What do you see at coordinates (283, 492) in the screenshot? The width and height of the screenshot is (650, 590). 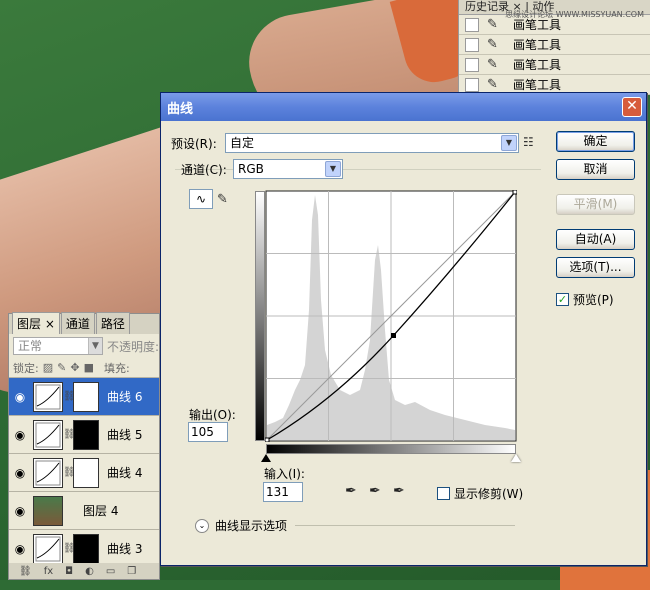 I see `input-field: 131` at bounding box center [283, 492].